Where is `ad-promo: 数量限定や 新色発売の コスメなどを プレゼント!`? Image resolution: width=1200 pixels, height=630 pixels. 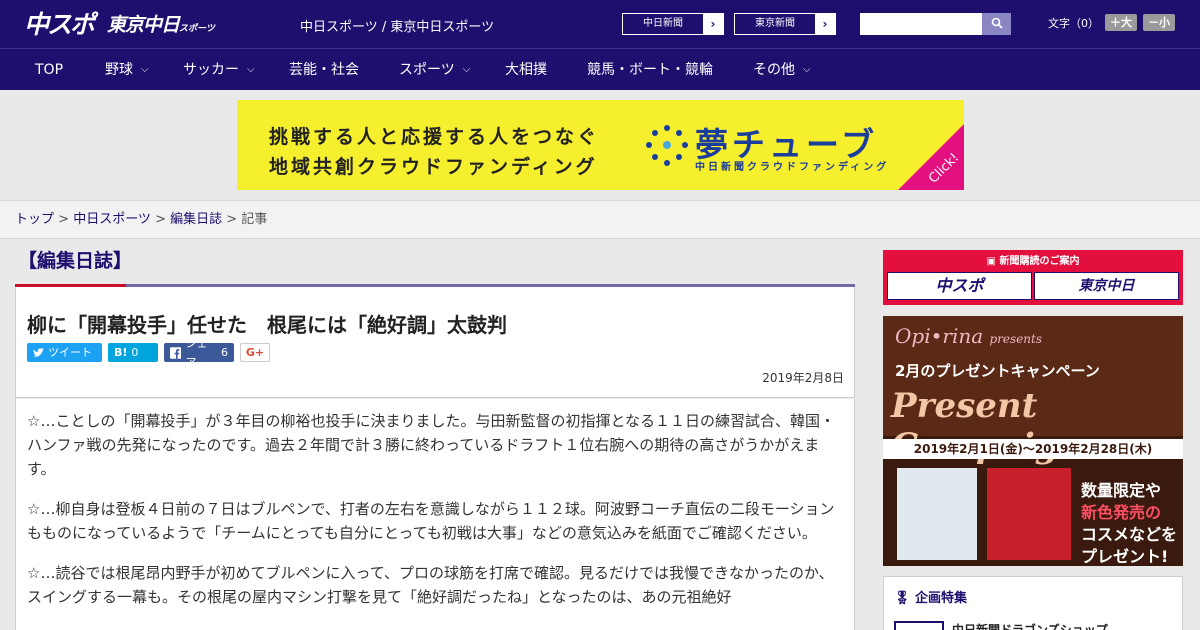
ad-promo: 数量限定や 新色発売の コスメなどを プレゼント! is located at coordinates (1129, 523).